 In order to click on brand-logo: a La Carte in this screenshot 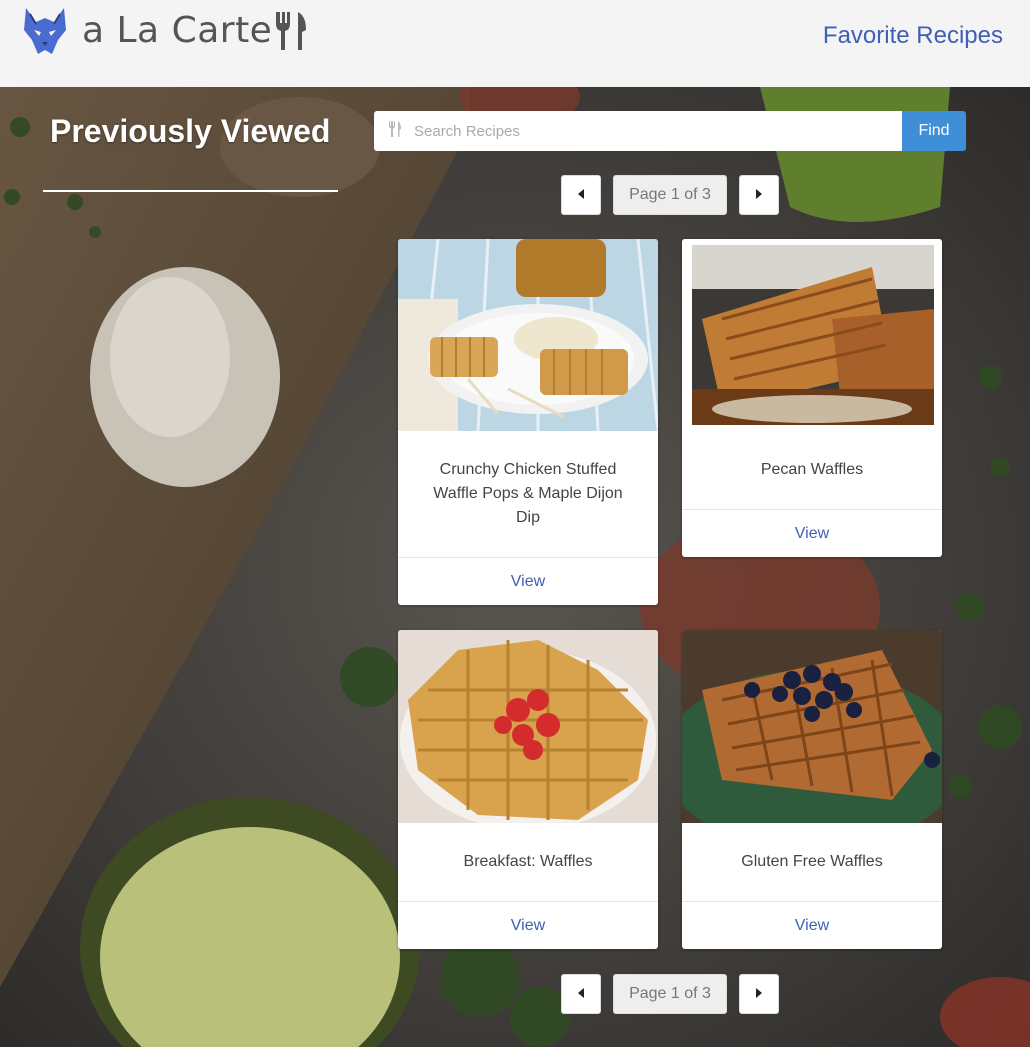, I will do `click(165, 31)`.